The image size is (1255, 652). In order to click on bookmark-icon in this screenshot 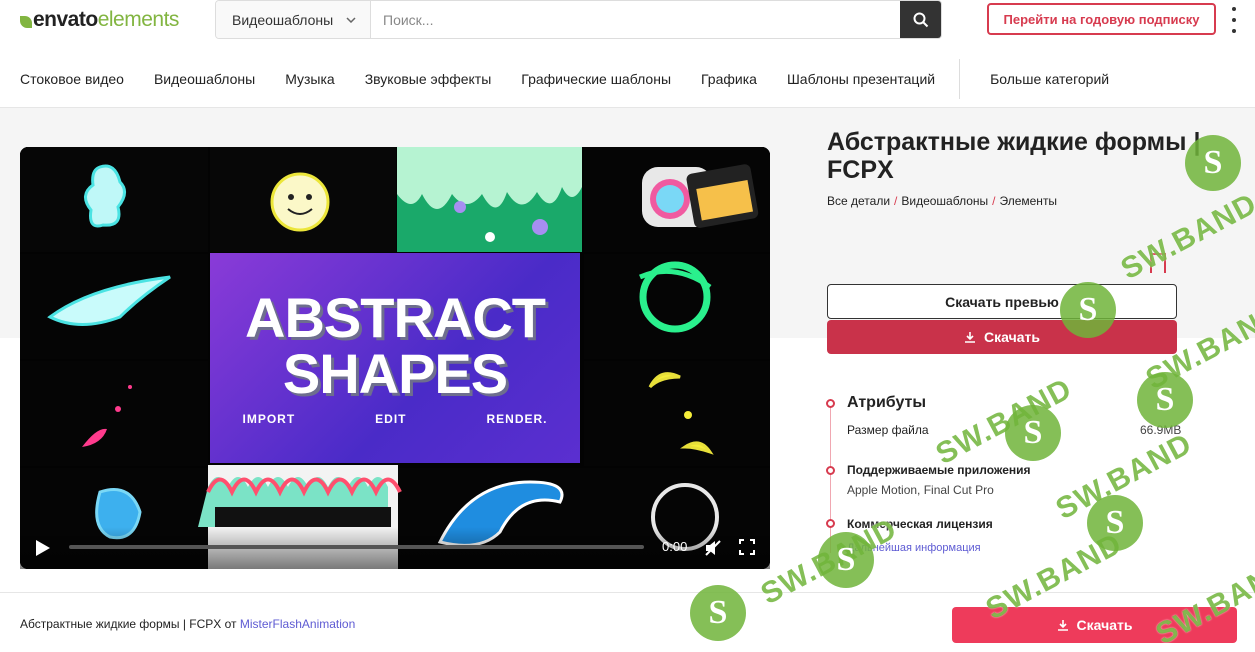, I will do `click(1158, 263)`.